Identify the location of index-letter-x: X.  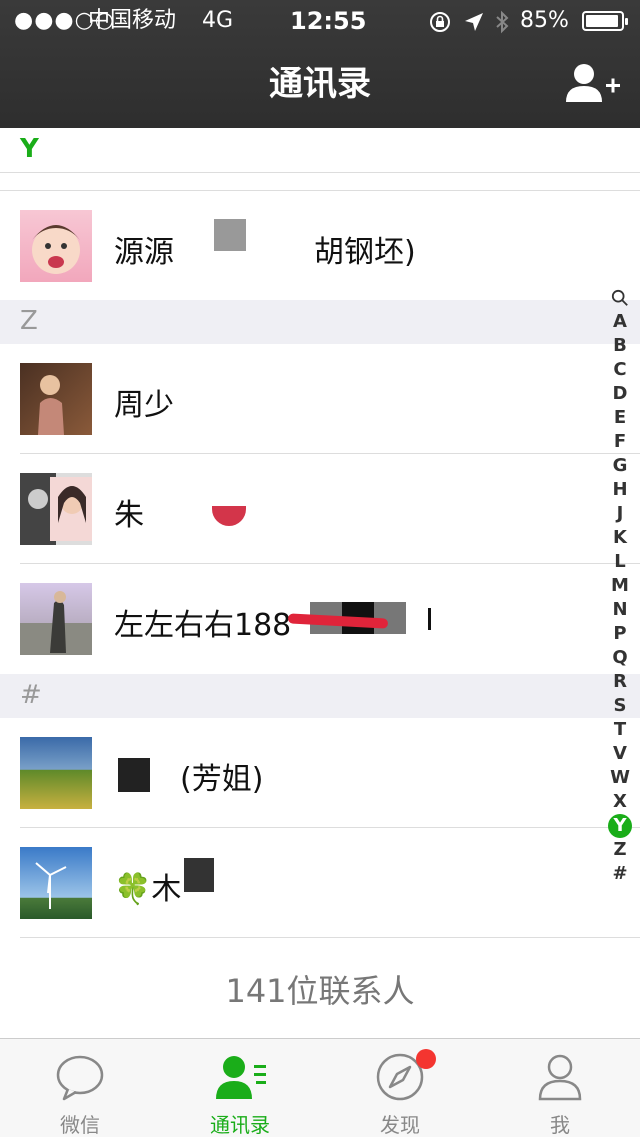
(620, 802).